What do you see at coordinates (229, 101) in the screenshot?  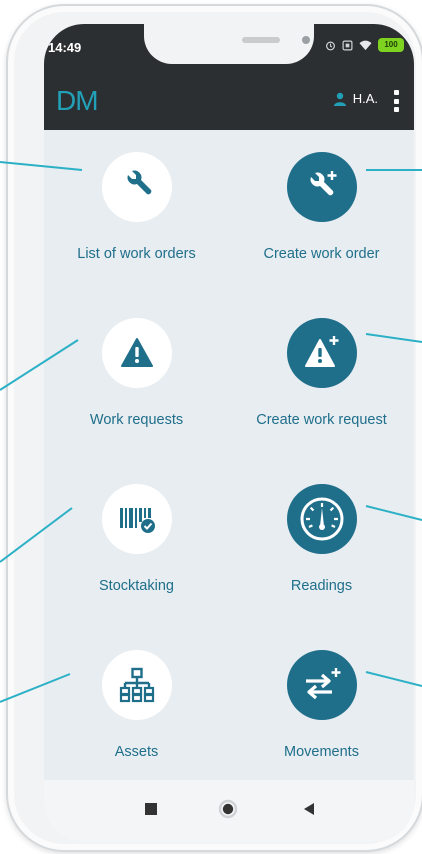 I see `app-bar: DM H.A.` at bounding box center [229, 101].